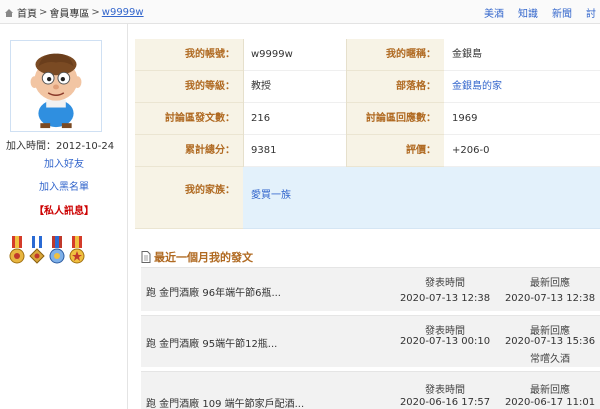 This screenshot has height=409, width=600. What do you see at coordinates (123, 12) in the screenshot?
I see `breadcrumb-current-user: w9999w` at bounding box center [123, 12].